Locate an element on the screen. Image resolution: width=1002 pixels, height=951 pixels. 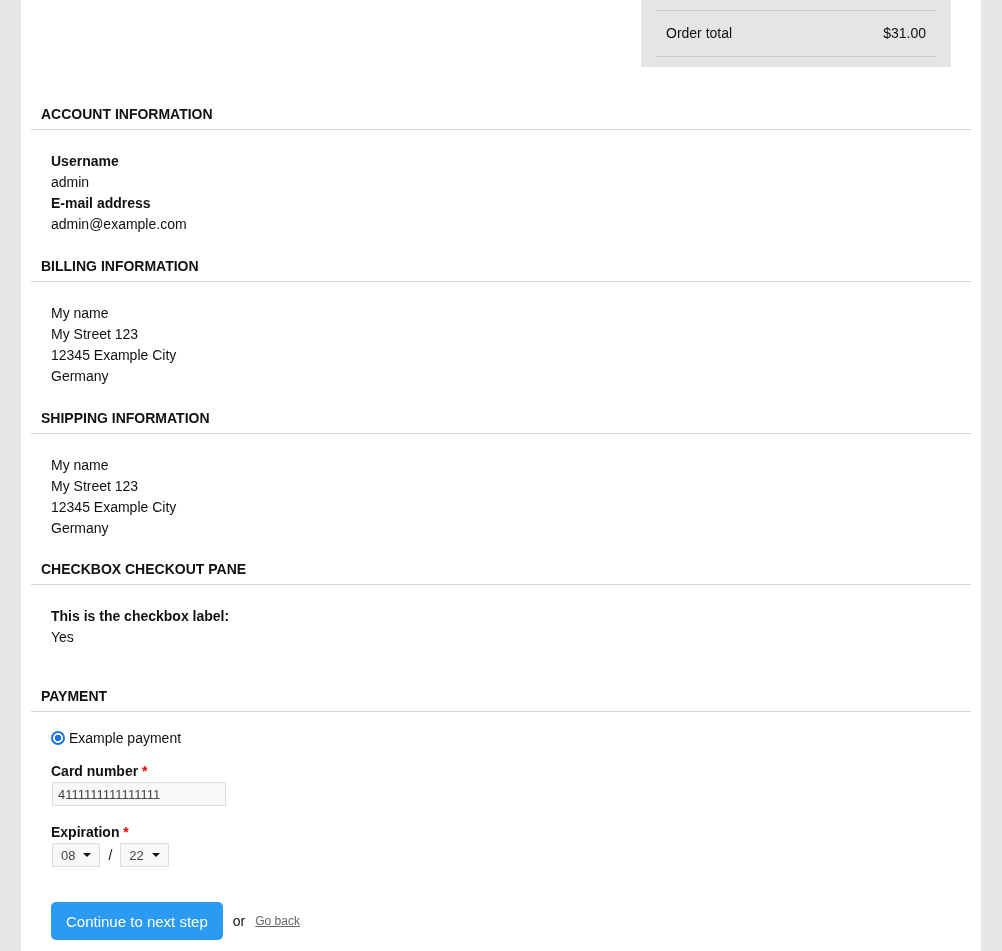
section-heading: ACCOUNT INFORMATION is located at coordinates (501, 118).